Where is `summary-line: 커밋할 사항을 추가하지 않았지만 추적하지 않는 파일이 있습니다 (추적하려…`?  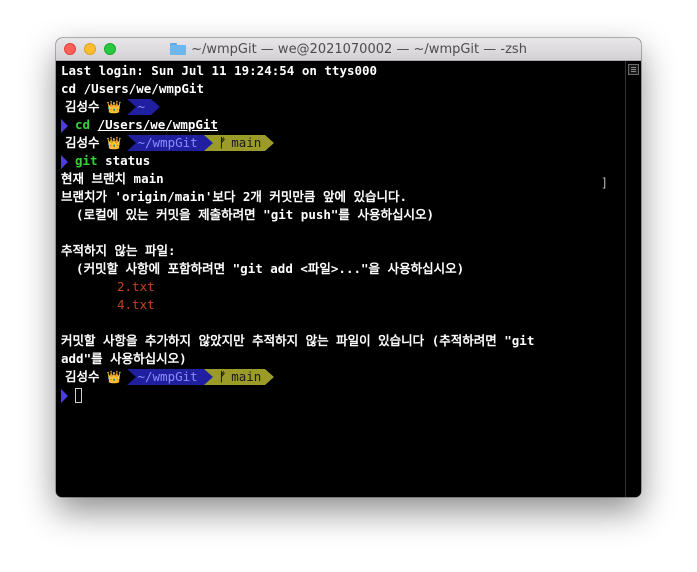
summary-line: 커밋할 사항을 추가하지 않았지만 추적하지 않는 파일이 있습니다 (추적하려… is located at coordinates (298, 340).